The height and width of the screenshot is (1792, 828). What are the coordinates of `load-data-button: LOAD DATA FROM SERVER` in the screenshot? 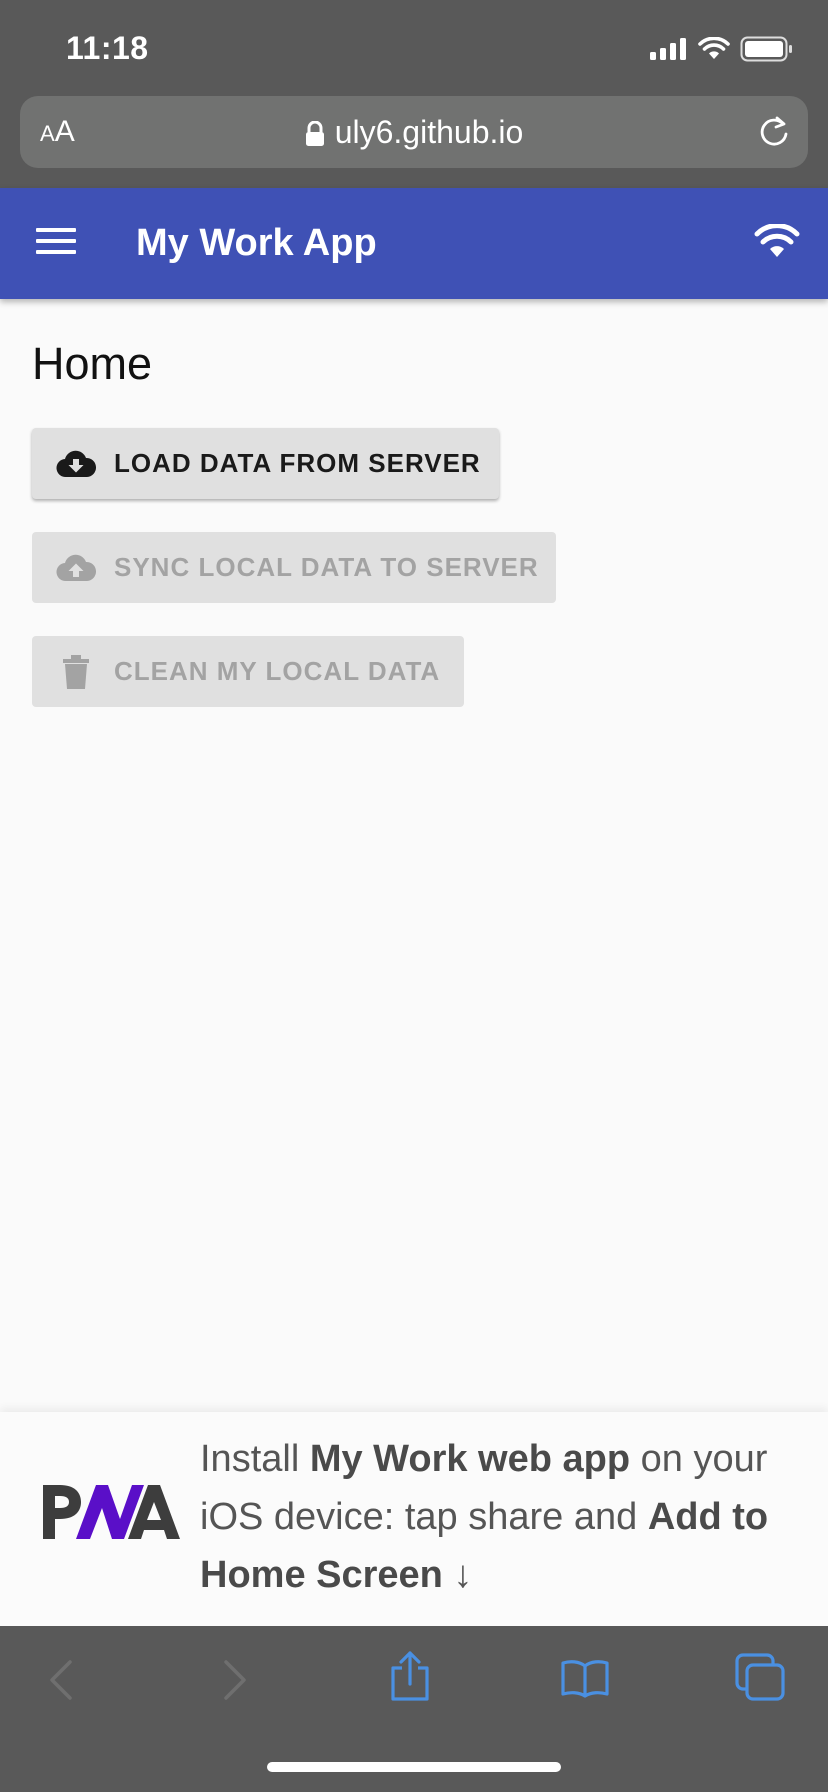 It's located at (265, 463).